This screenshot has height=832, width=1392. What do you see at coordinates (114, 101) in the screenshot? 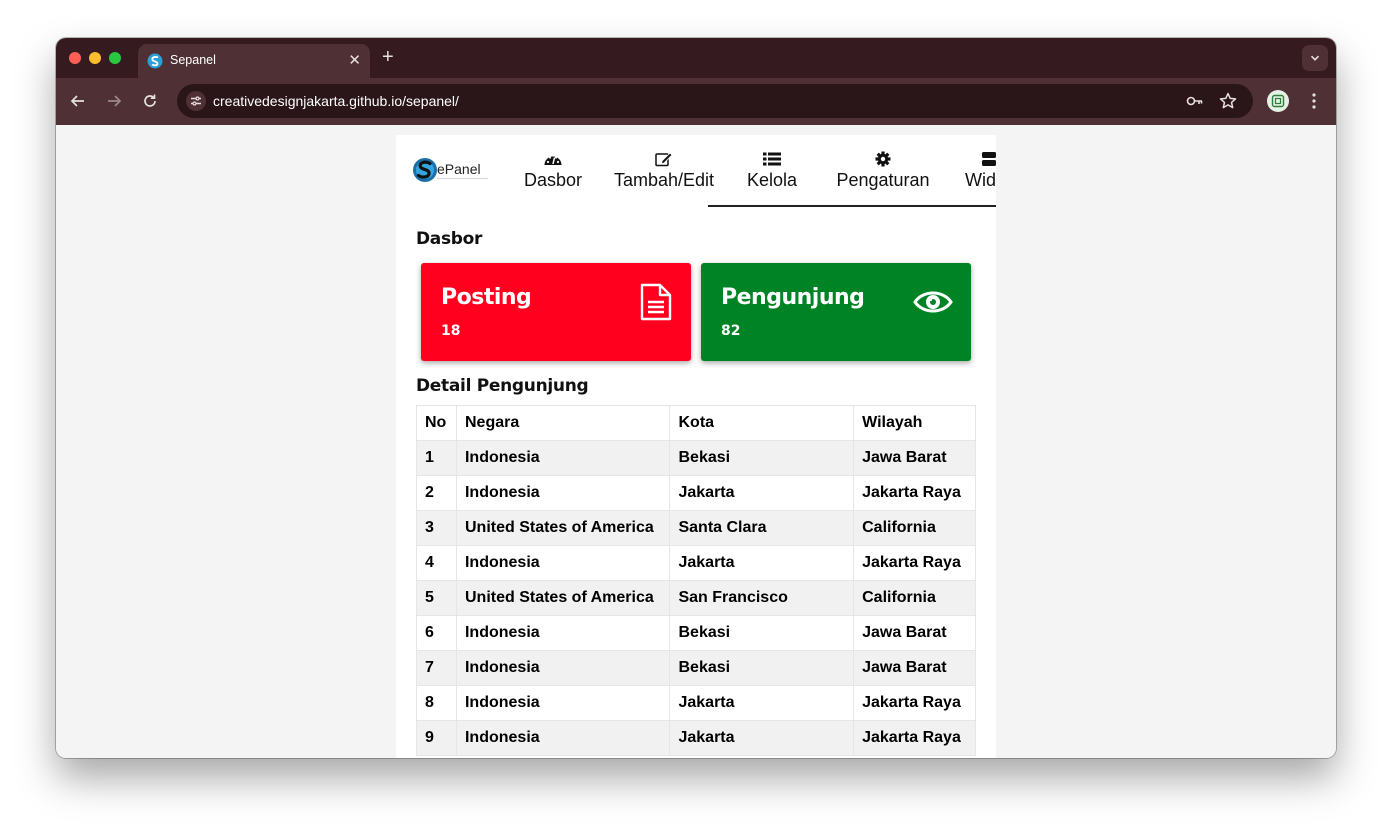
I see `forward-icon` at bounding box center [114, 101].